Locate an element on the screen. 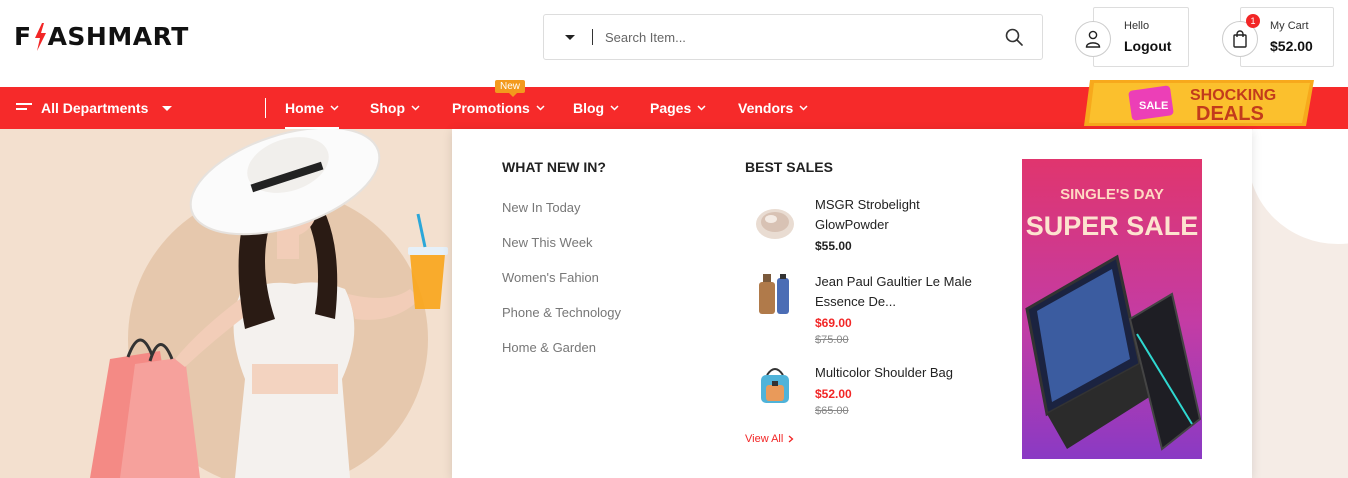 This screenshot has height=478, width=1348. search-bar is located at coordinates (793, 37).